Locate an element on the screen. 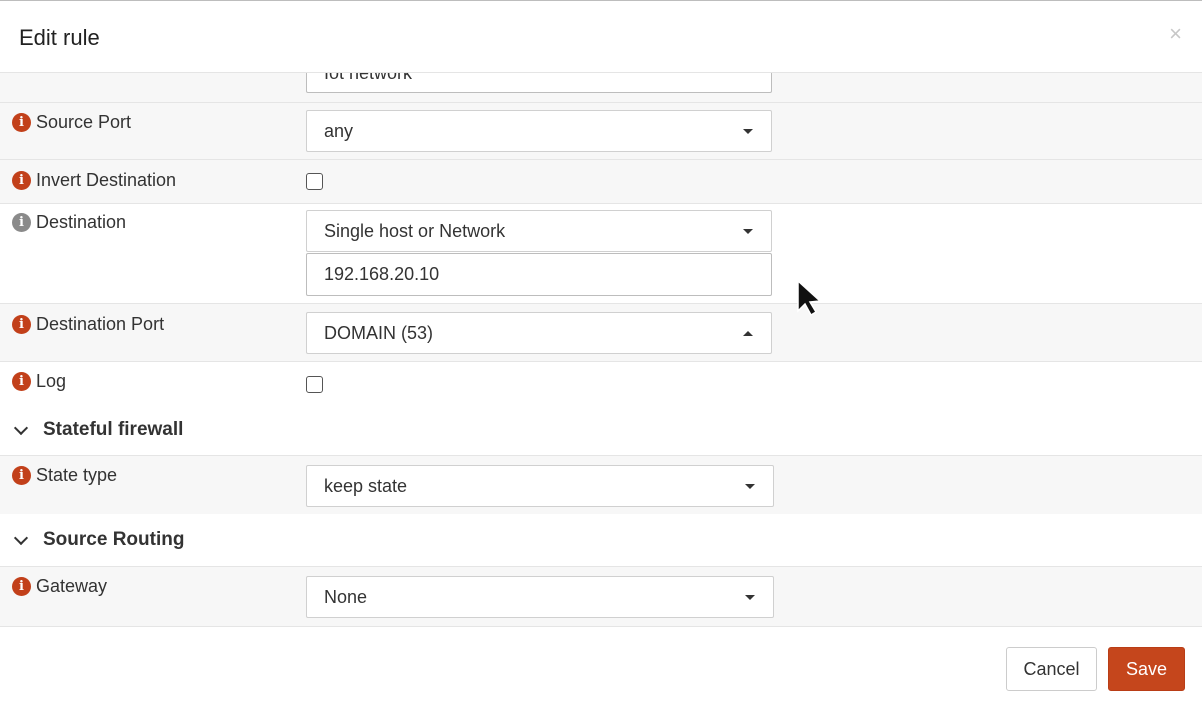  invert-destination-label: i Invert Destination is located at coordinates (94, 180).